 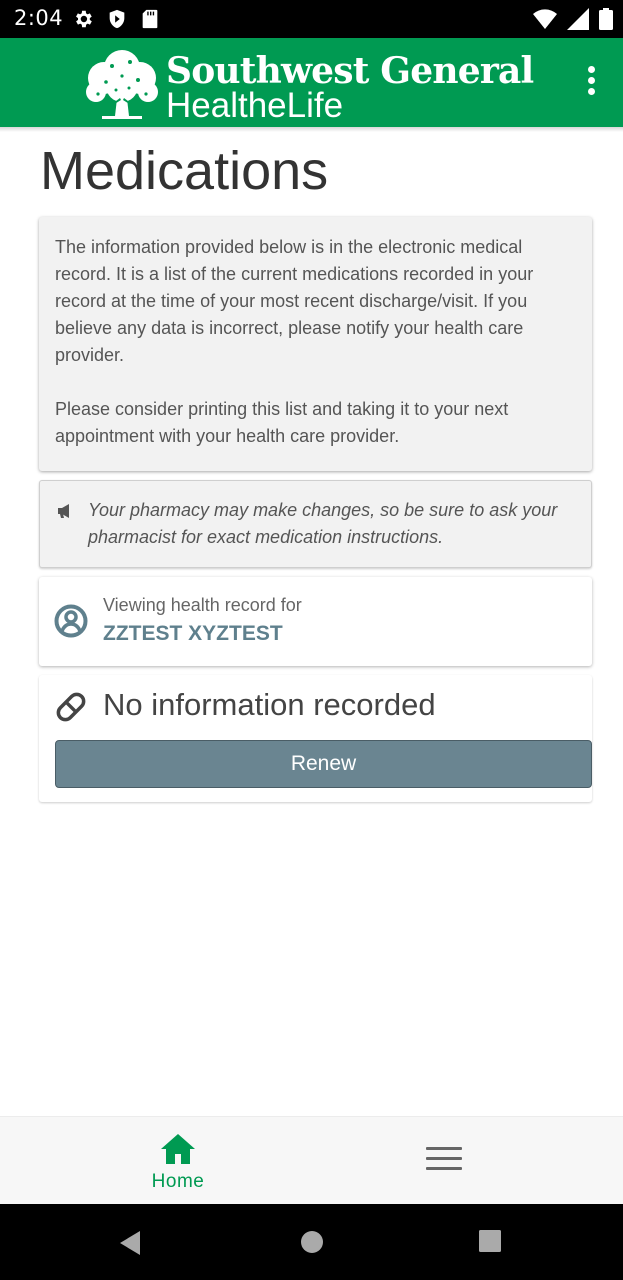 I want to click on renew-button: Renew, so click(x=323, y=764).